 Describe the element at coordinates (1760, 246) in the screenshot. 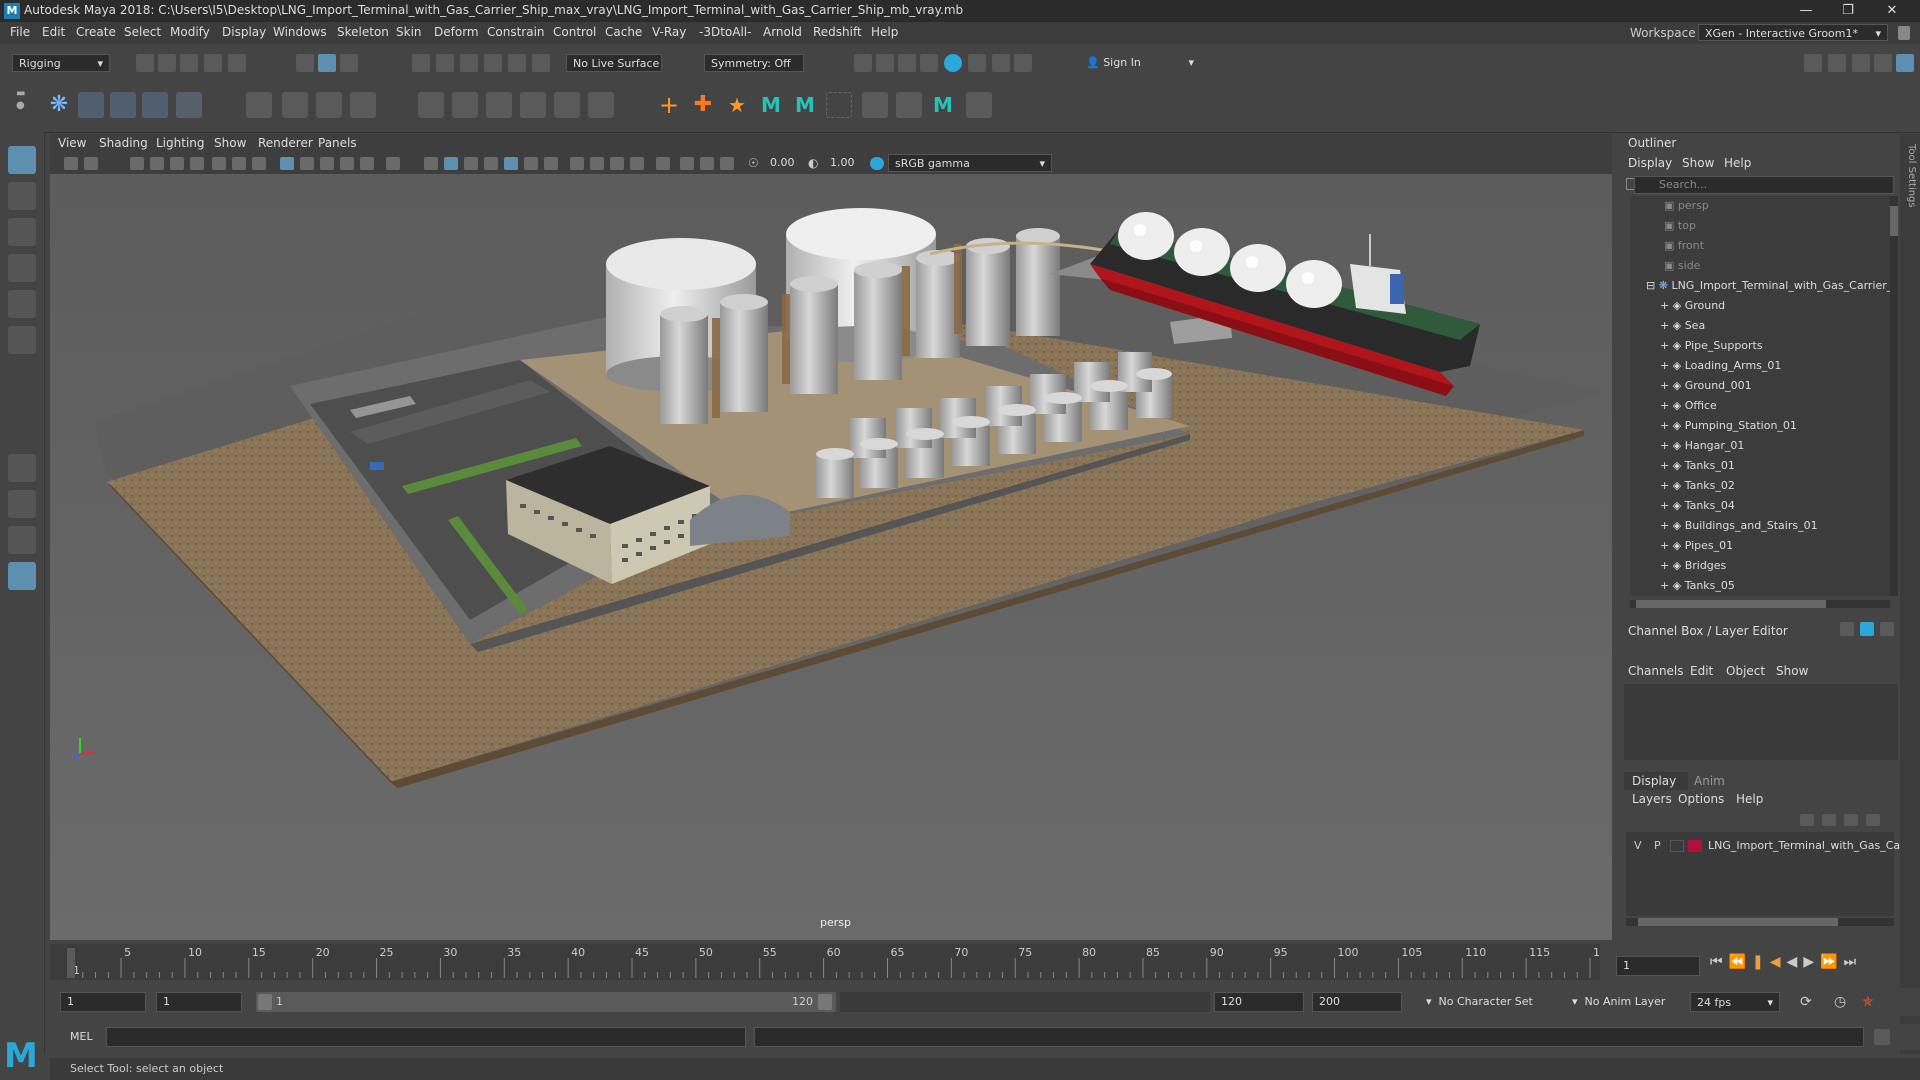

I see `outliner-item-front: ▣ front` at that location.